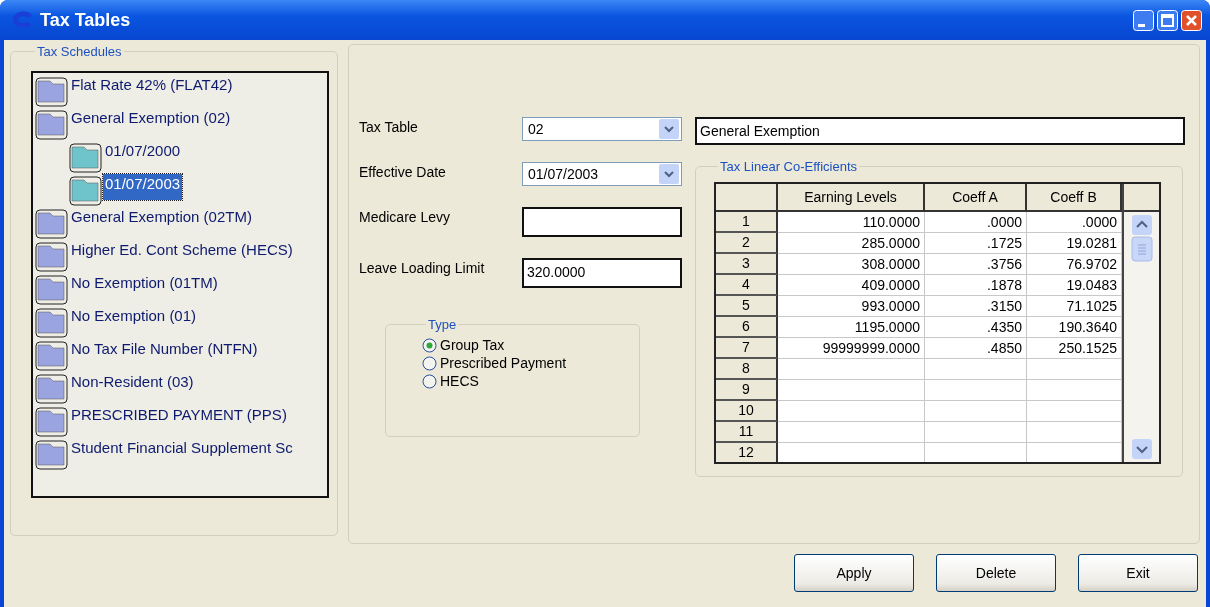  What do you see at coordinates (405, 216) in the screenshot?
I see `field-label: Medicare Levy` at bounding box center [405, 216].